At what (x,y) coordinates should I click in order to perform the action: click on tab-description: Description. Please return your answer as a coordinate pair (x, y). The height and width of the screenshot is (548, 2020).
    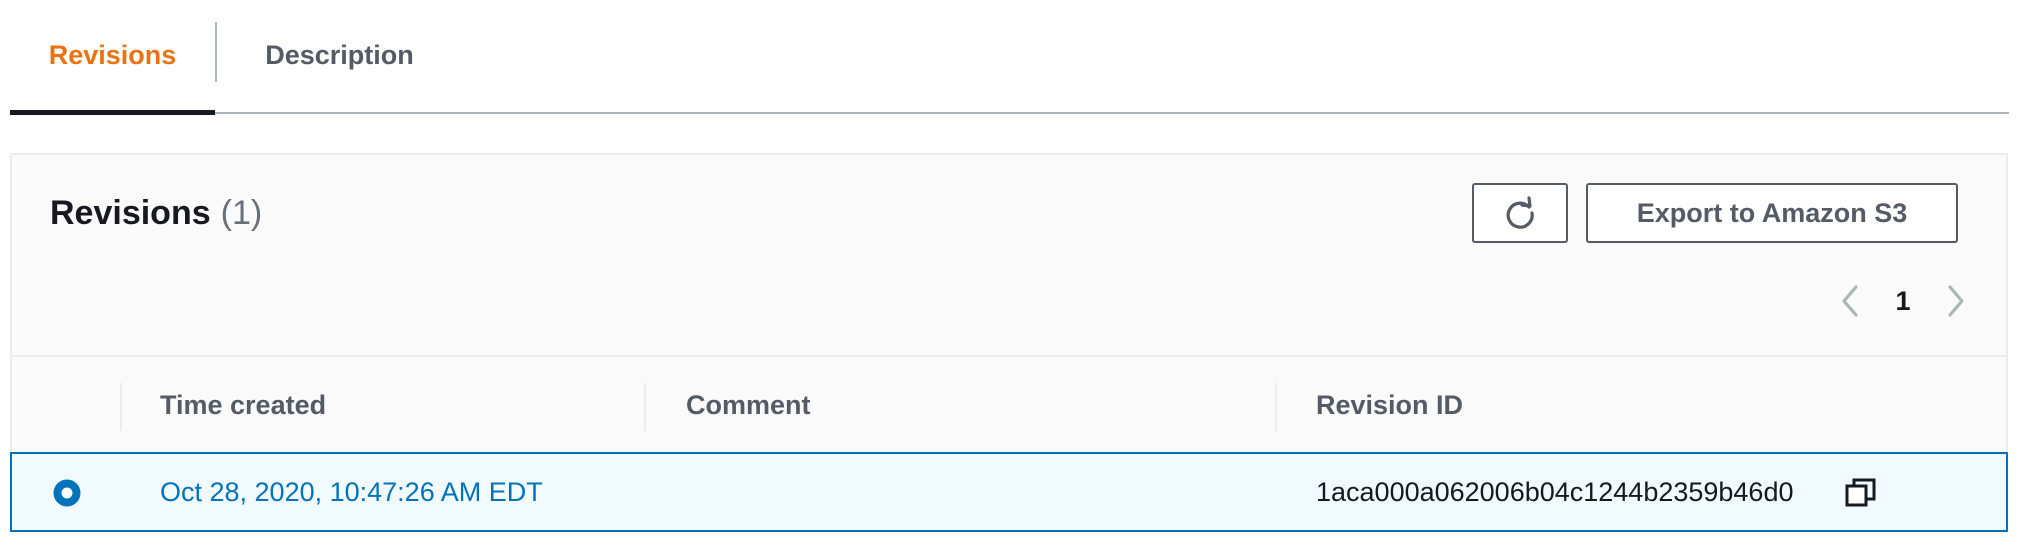
    Looking at the image, I should click on (339, 55).